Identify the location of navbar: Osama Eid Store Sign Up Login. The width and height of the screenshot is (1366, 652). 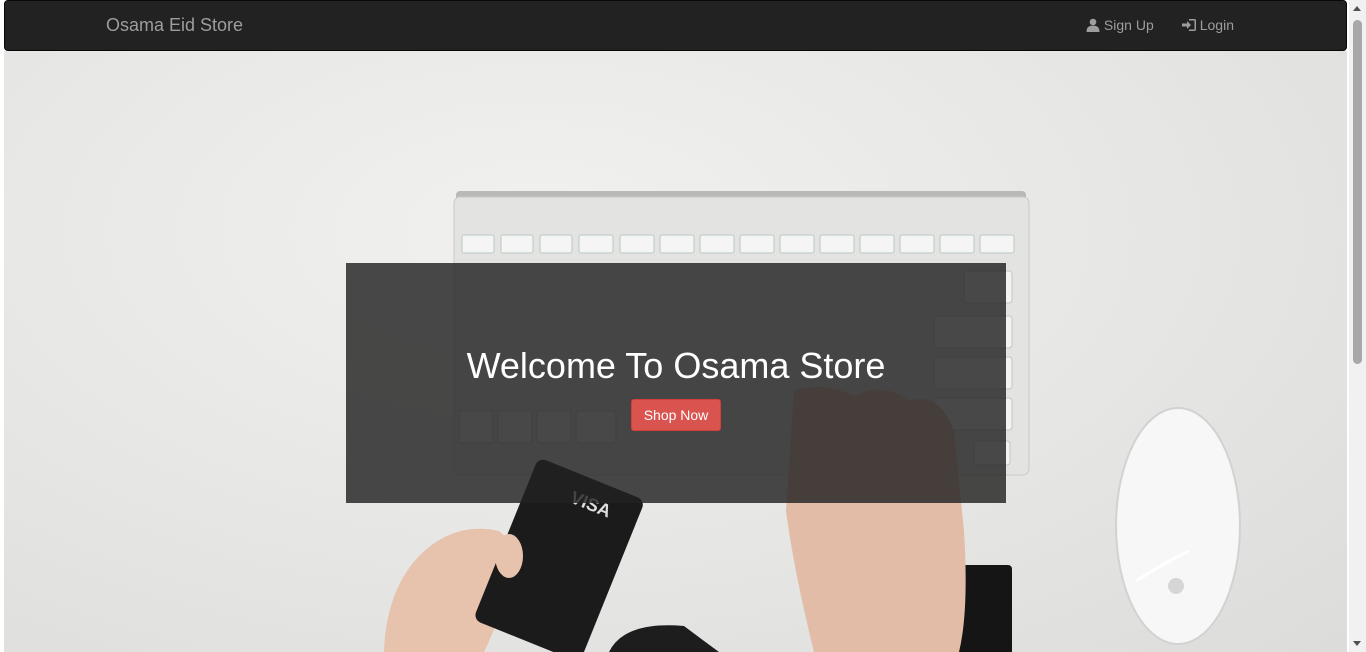
(675, 25).